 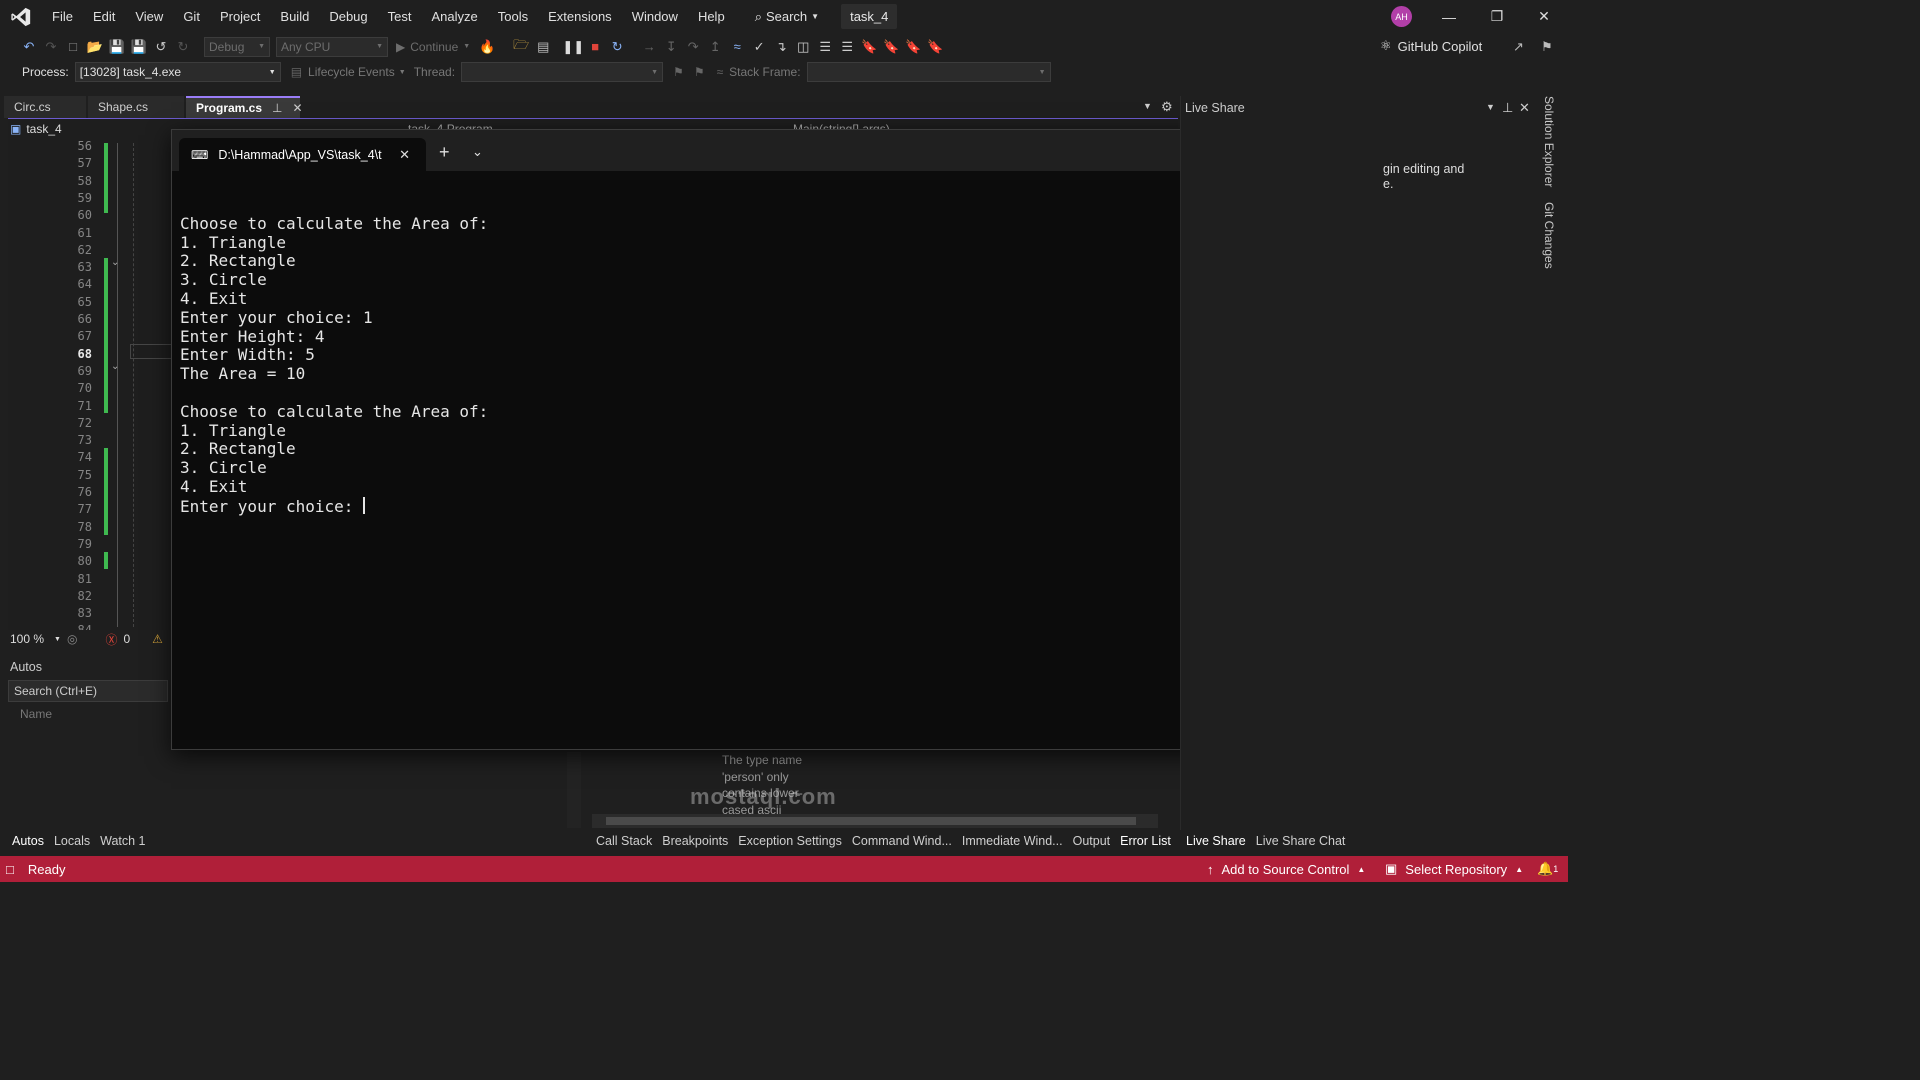 I want to click on tab-live-share-chat: Live Share Chat, so click(x=1301, y=841).